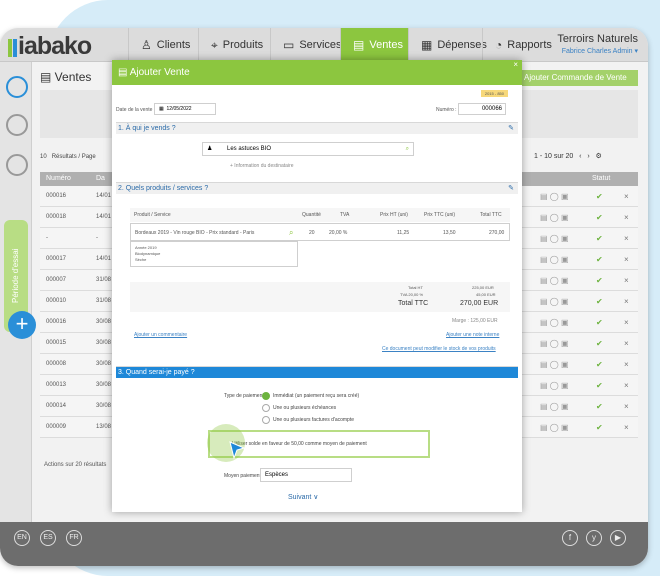  What do you see at coordinates (104, 427) in the screenshot?
I see `row-date: 13/08` at bounding box center [104, 427].